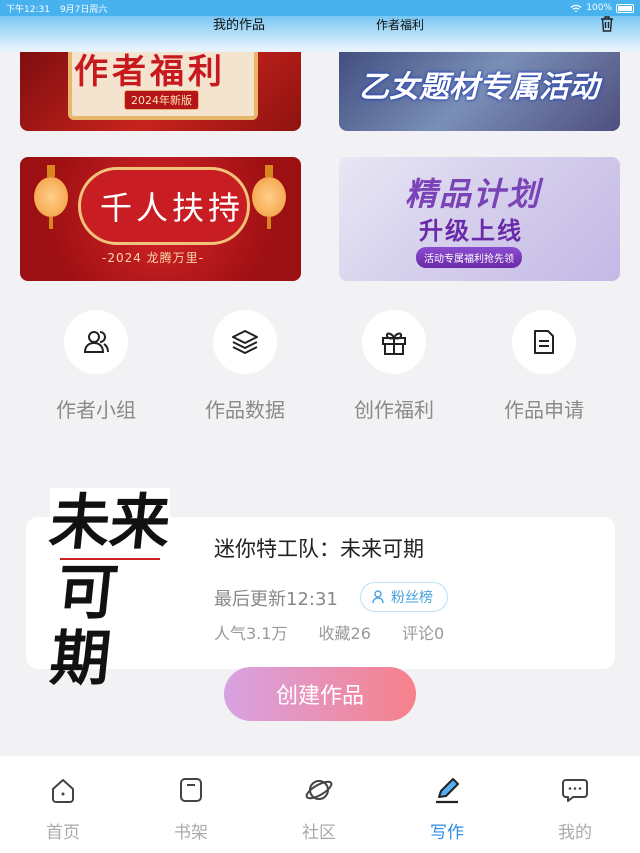  What do you see at coordinates (276, 599) in the screenshot?
I see `book-last-updated: 最后更新12:31` at bounding box center [276, 599].